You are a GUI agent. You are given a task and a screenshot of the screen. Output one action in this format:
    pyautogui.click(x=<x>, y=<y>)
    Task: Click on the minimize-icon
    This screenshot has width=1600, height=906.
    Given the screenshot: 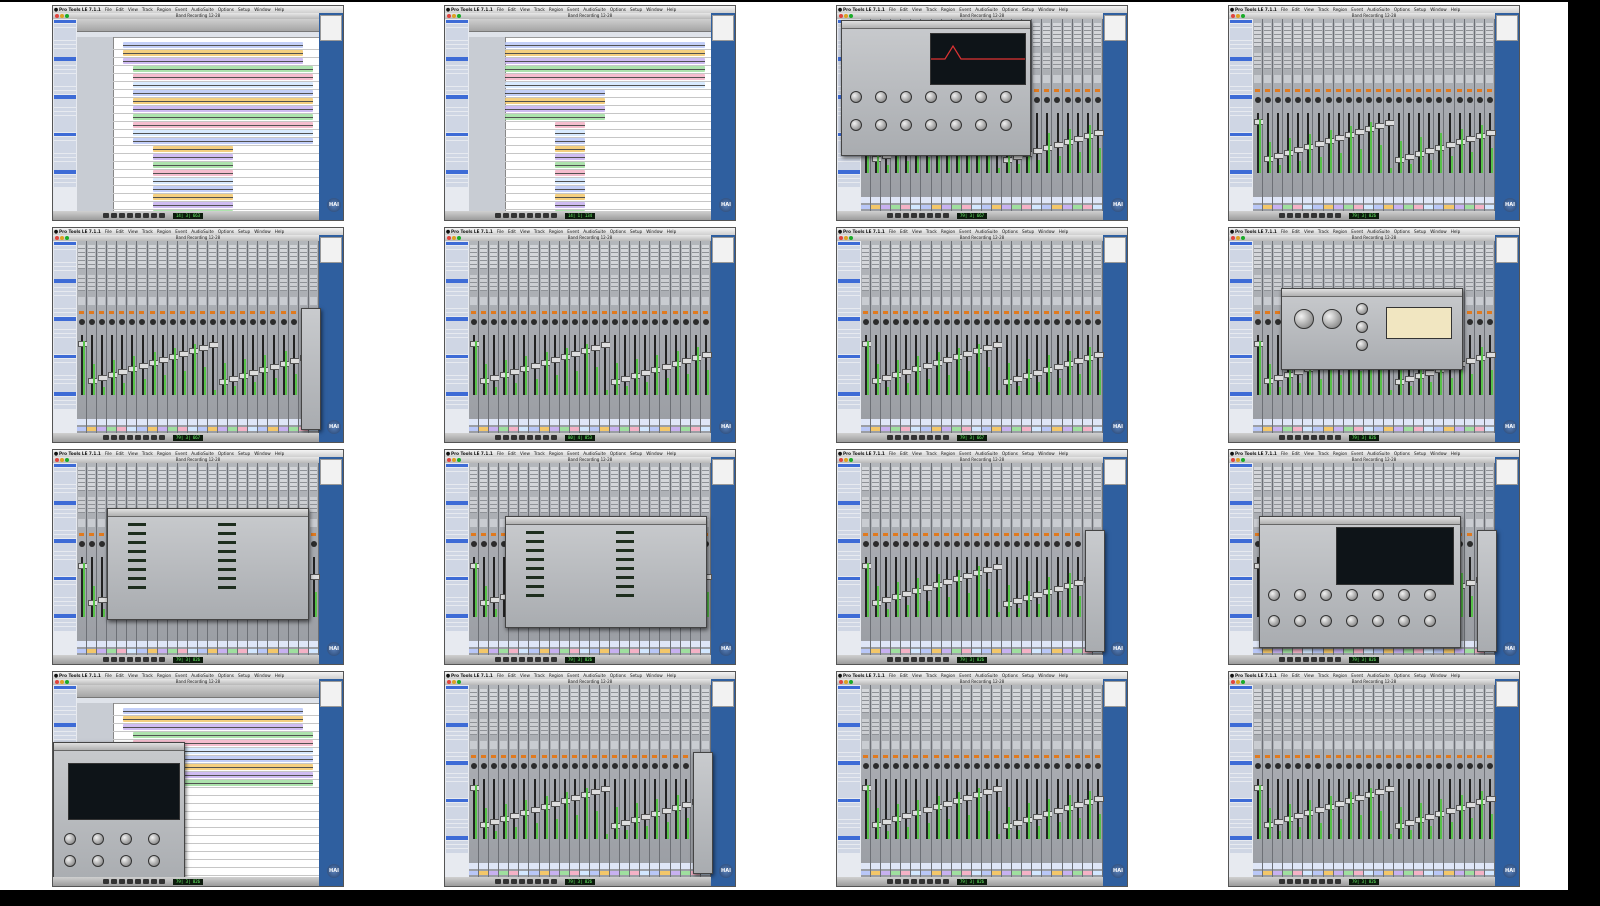 What is the action you would take?
    pyautogui.click(x=1238, y=16)
    